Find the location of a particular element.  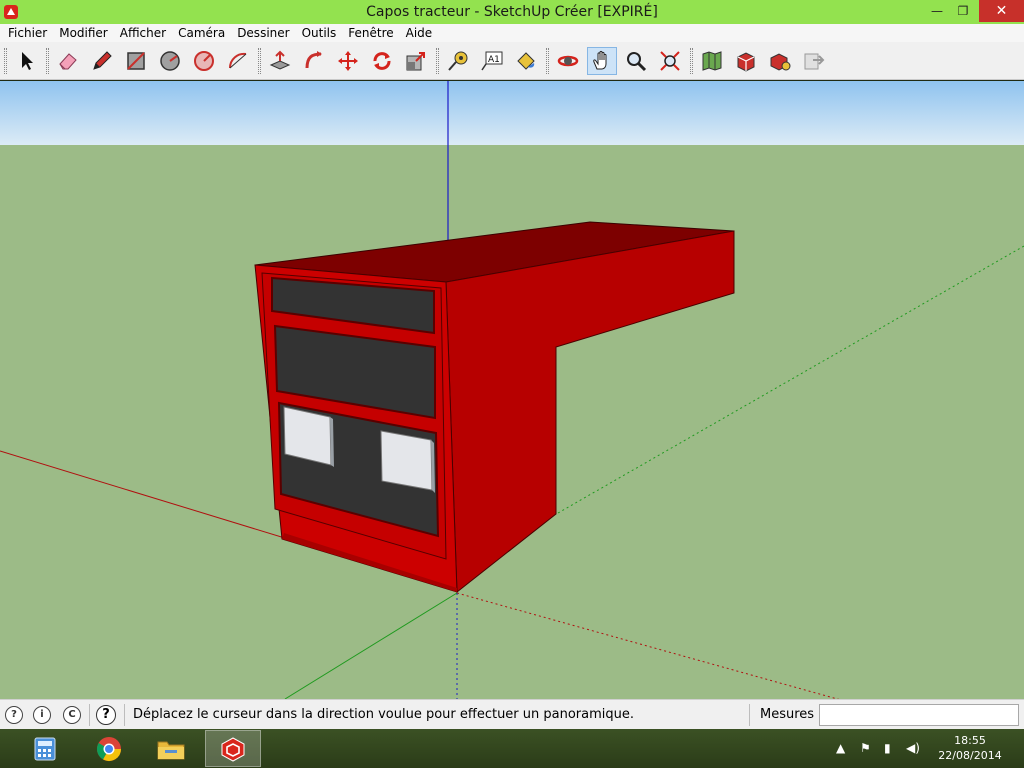

paint-bucket-tool-button is located at coordinates (526, 61).